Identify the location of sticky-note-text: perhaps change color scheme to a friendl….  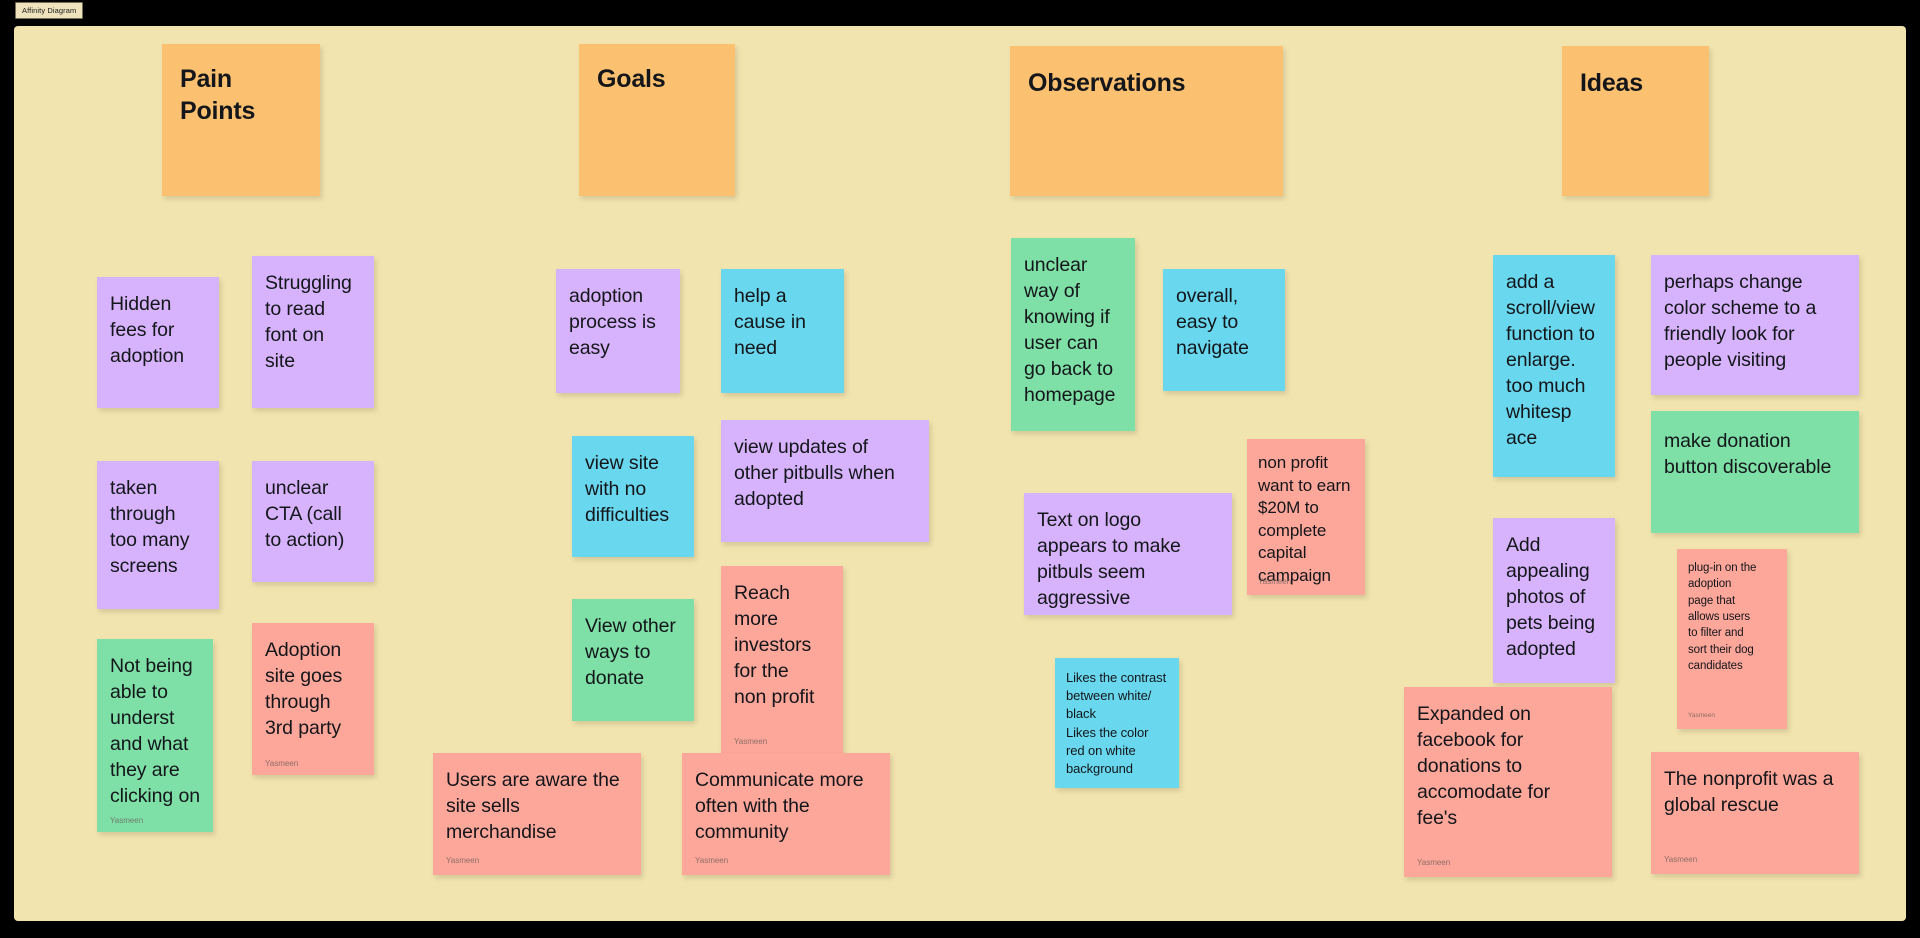
(1740, 321).